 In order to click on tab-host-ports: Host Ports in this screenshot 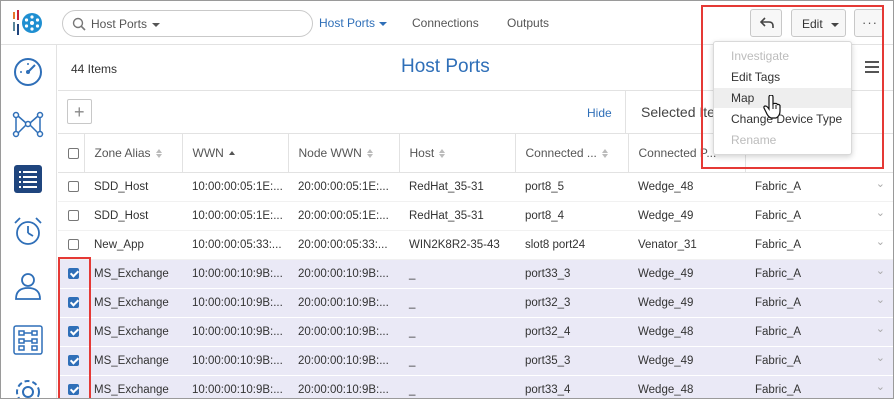, I will do `click(347, 23)`.